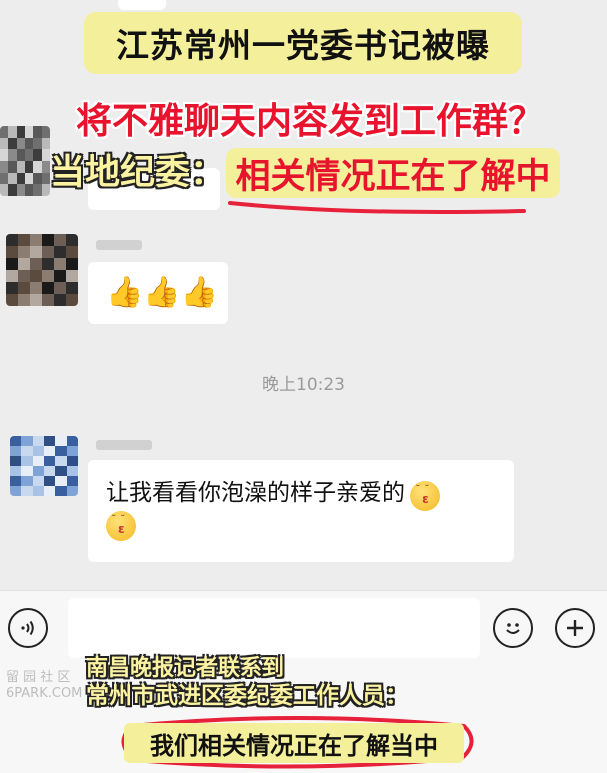  Describe the element at coordinates (38, 677) in the screenshot. I see `watermark-line: 留 园 社 区` at that location.